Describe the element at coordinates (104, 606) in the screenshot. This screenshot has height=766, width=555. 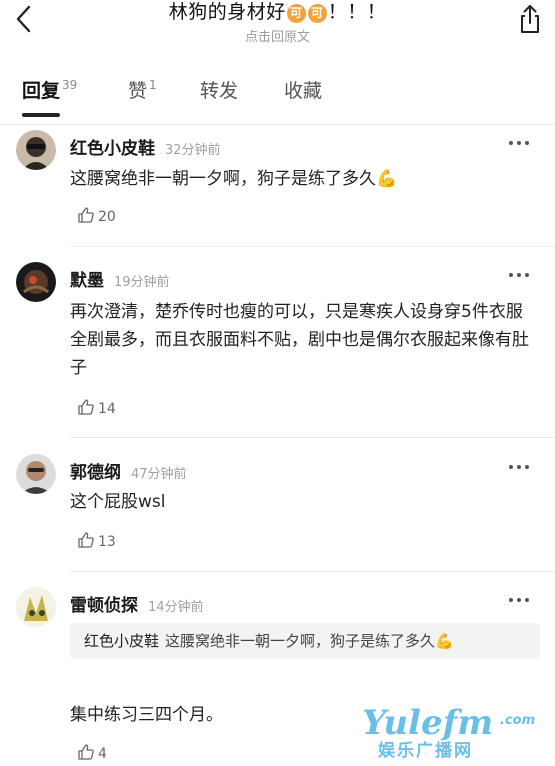
I see `author-name: 雷顿侦探` at that location.